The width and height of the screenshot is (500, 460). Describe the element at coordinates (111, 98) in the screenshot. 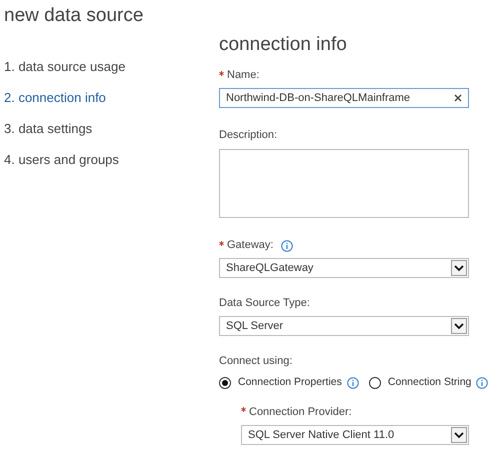

I see `step-link: 2. connection info` at that location.